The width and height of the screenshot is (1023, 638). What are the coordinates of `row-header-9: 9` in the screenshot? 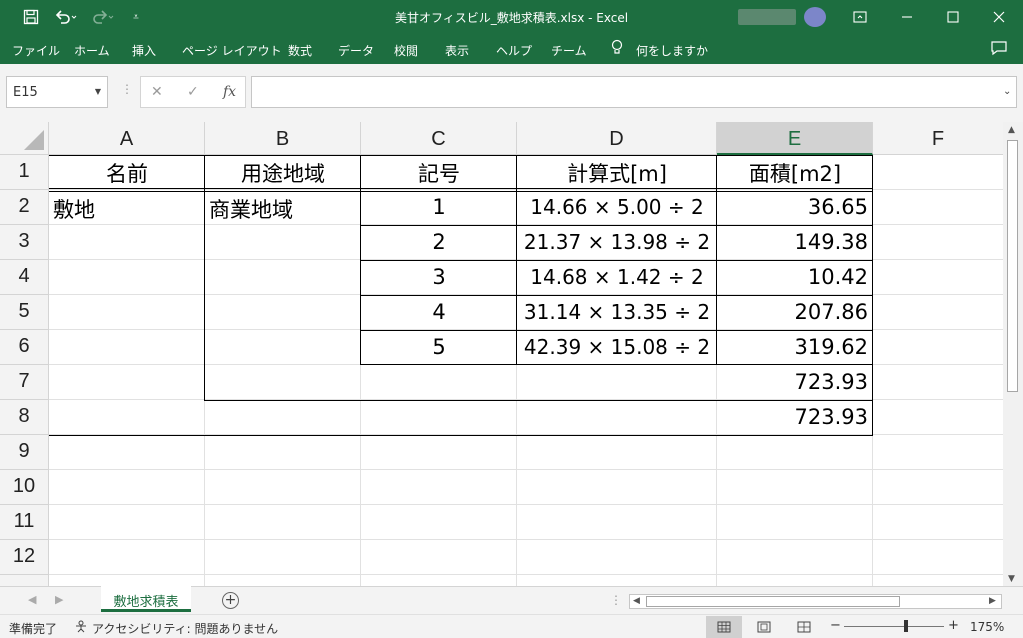 It's located at (24, 452).